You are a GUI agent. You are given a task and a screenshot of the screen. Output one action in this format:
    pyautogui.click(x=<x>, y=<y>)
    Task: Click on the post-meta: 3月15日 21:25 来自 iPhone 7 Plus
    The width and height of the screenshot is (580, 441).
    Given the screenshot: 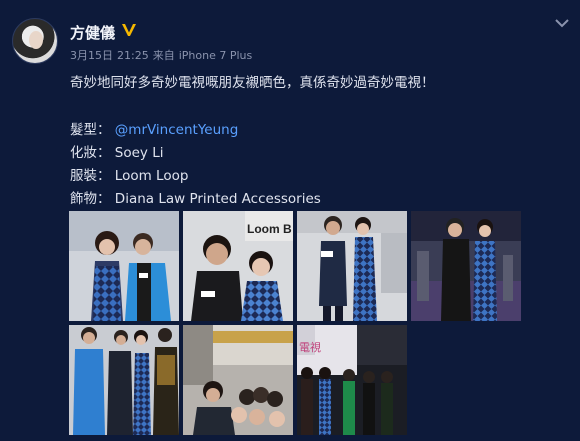 What is the action you would take?
    pyautogui.click(x=163, y=55)
    